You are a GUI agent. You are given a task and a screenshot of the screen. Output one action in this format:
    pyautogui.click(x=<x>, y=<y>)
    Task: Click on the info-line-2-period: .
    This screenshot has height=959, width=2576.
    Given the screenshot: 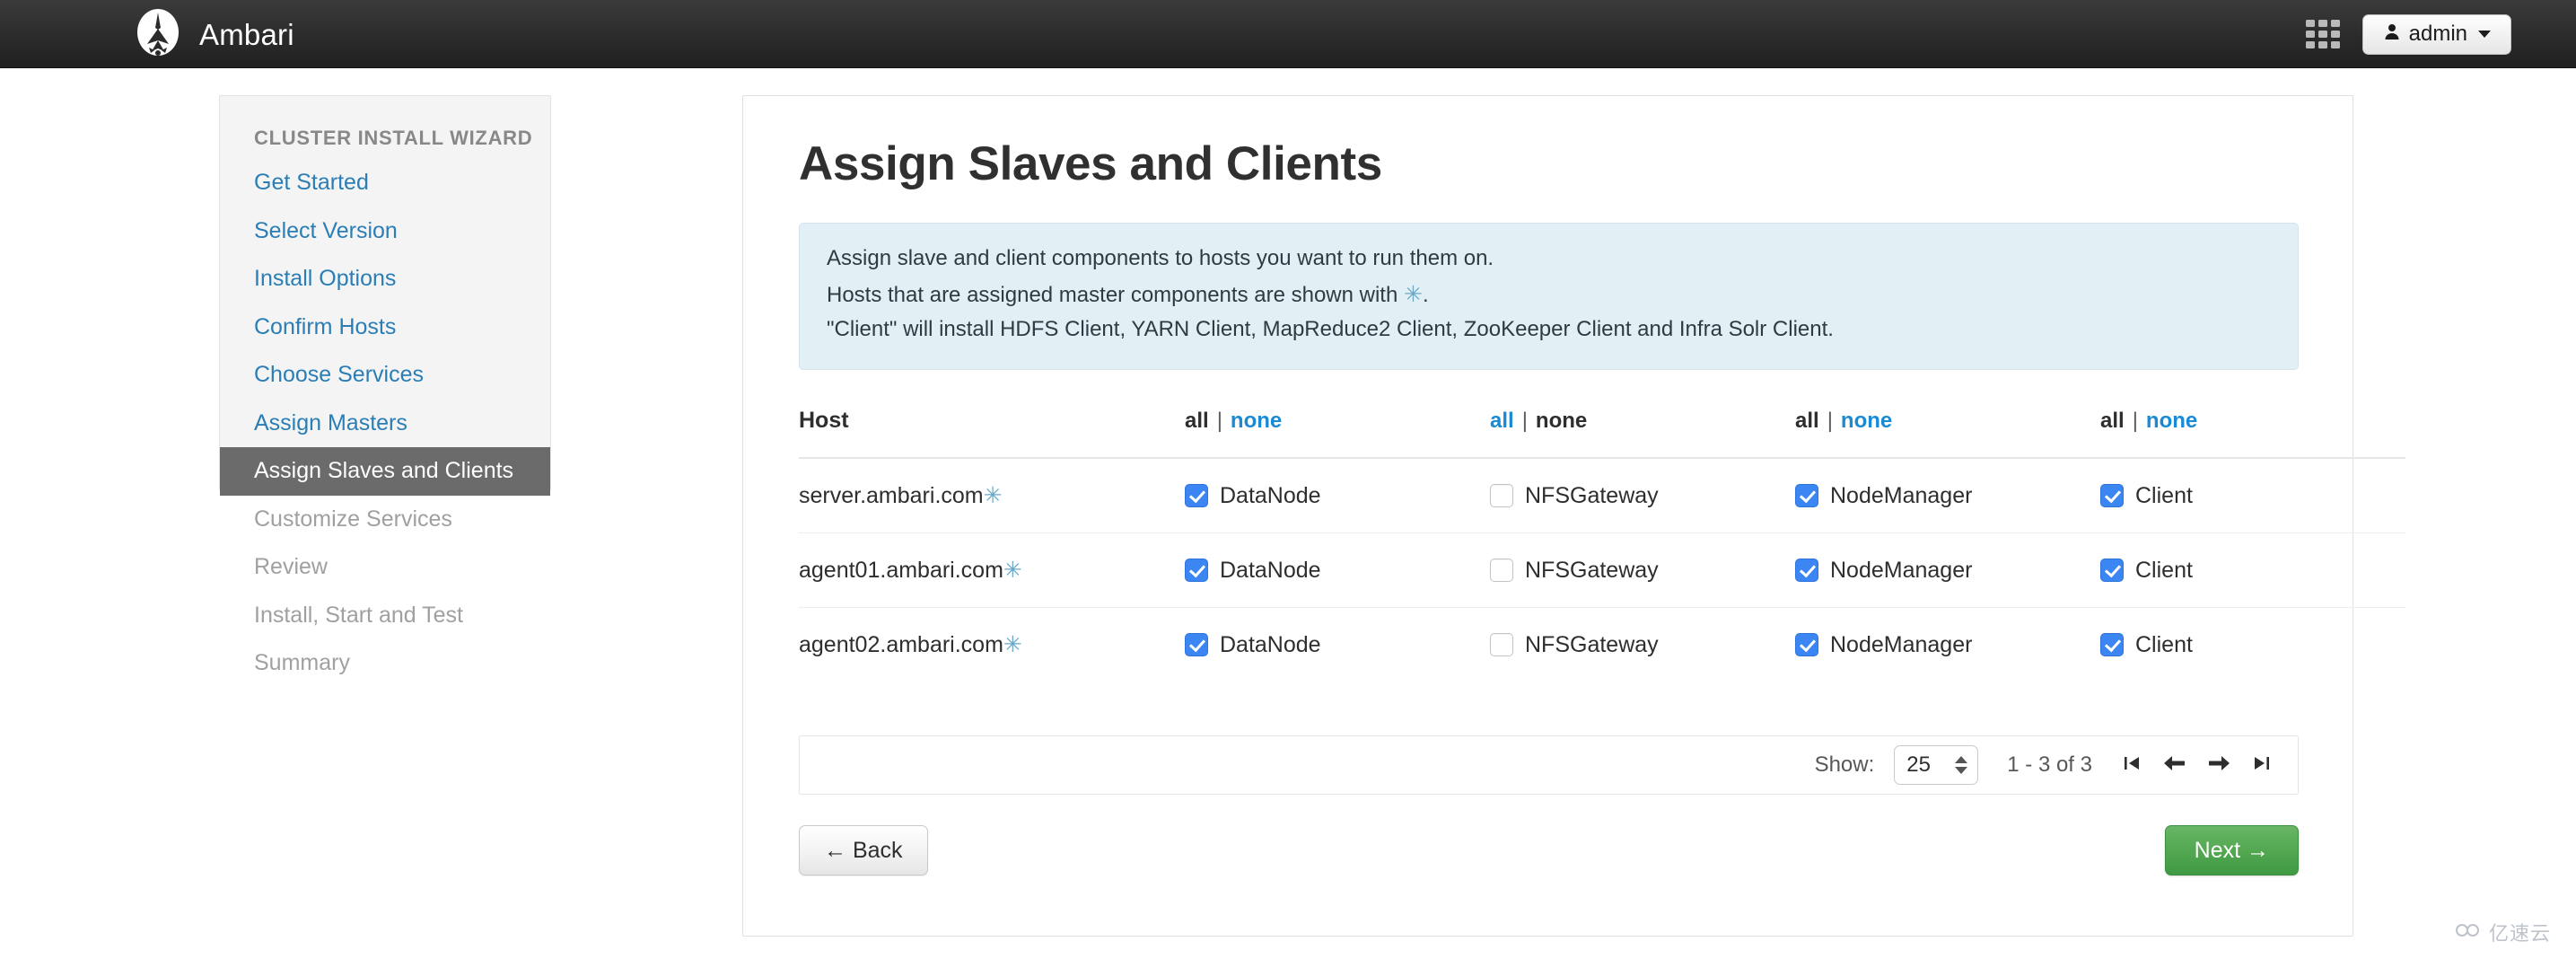 What is the action you would take?
    pyautogui.click(x=1425, y=294)
    